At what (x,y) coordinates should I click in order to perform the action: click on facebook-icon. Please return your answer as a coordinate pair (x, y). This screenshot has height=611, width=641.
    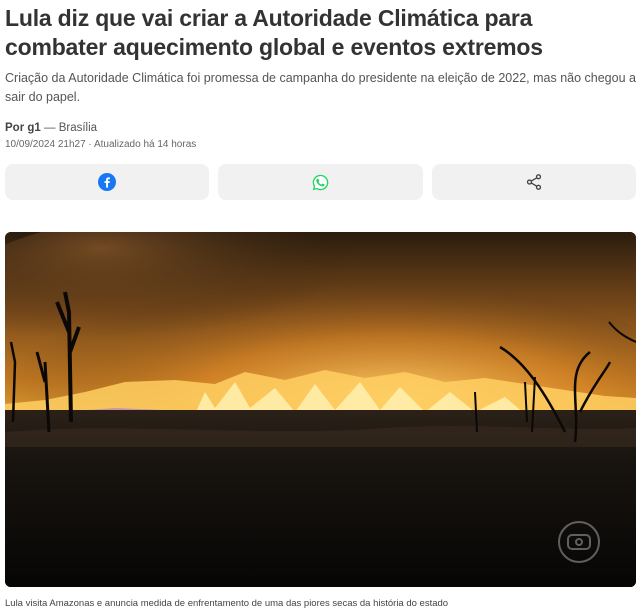
    Looking at the image, I should click on (107, 182).